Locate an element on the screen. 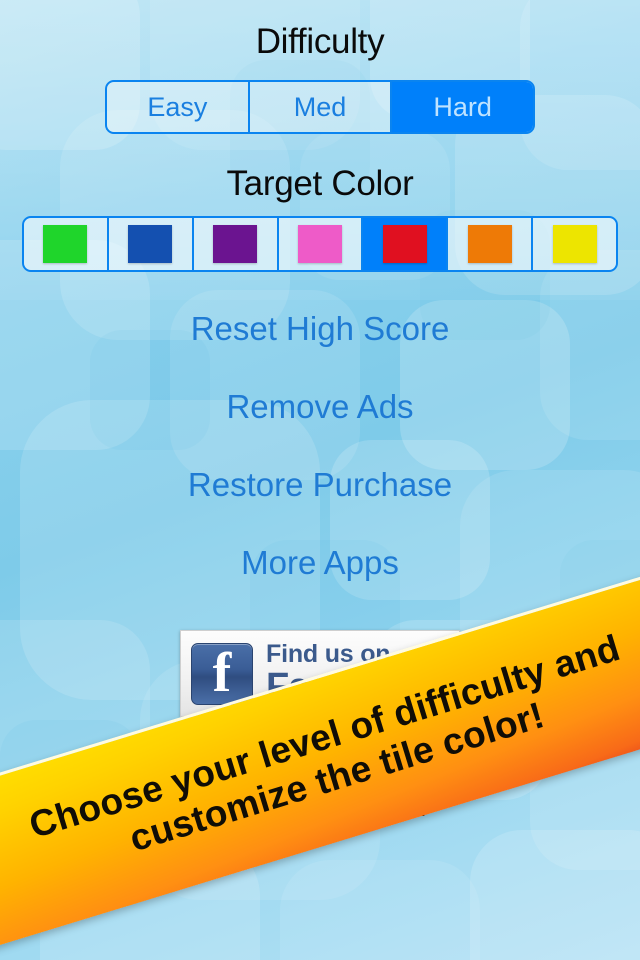 The image size is (640, 960). swatch-pink-chip is located at coordinates (320, 244).